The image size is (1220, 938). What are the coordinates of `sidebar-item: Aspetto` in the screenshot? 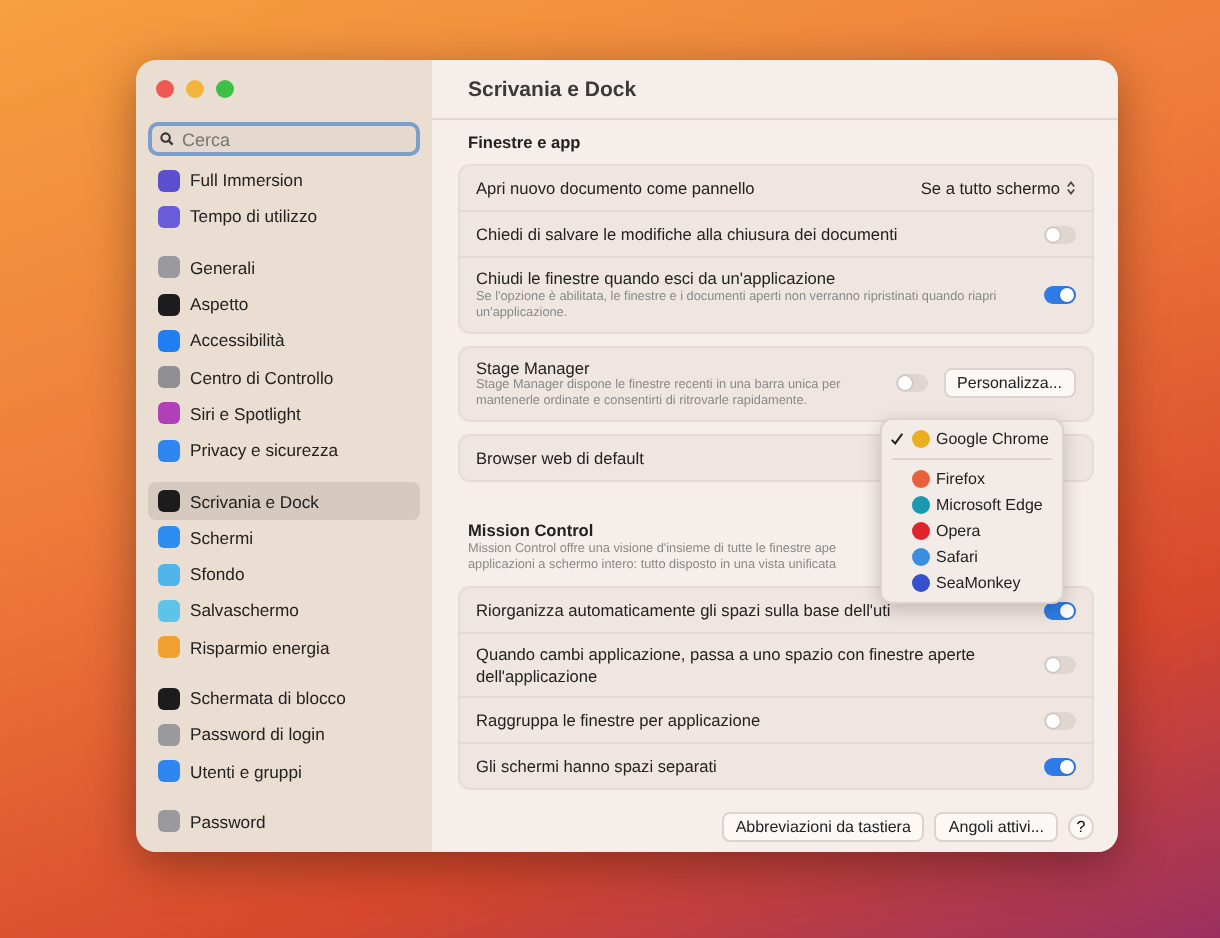 It's located at (284, 304).